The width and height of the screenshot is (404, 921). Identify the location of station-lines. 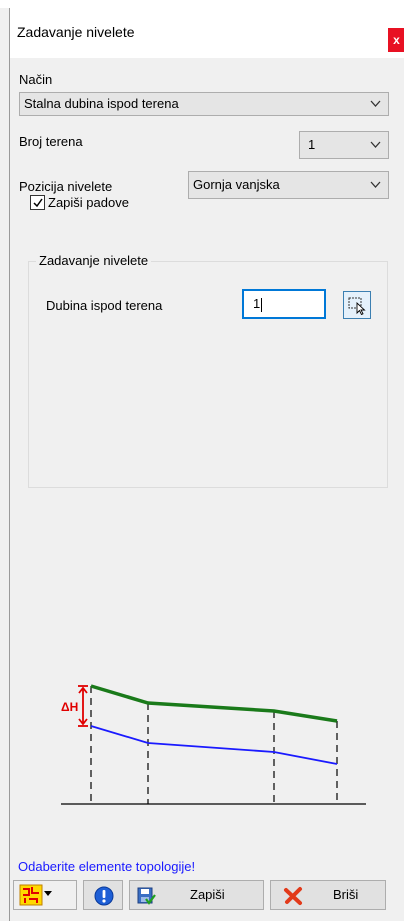
(214, 745).